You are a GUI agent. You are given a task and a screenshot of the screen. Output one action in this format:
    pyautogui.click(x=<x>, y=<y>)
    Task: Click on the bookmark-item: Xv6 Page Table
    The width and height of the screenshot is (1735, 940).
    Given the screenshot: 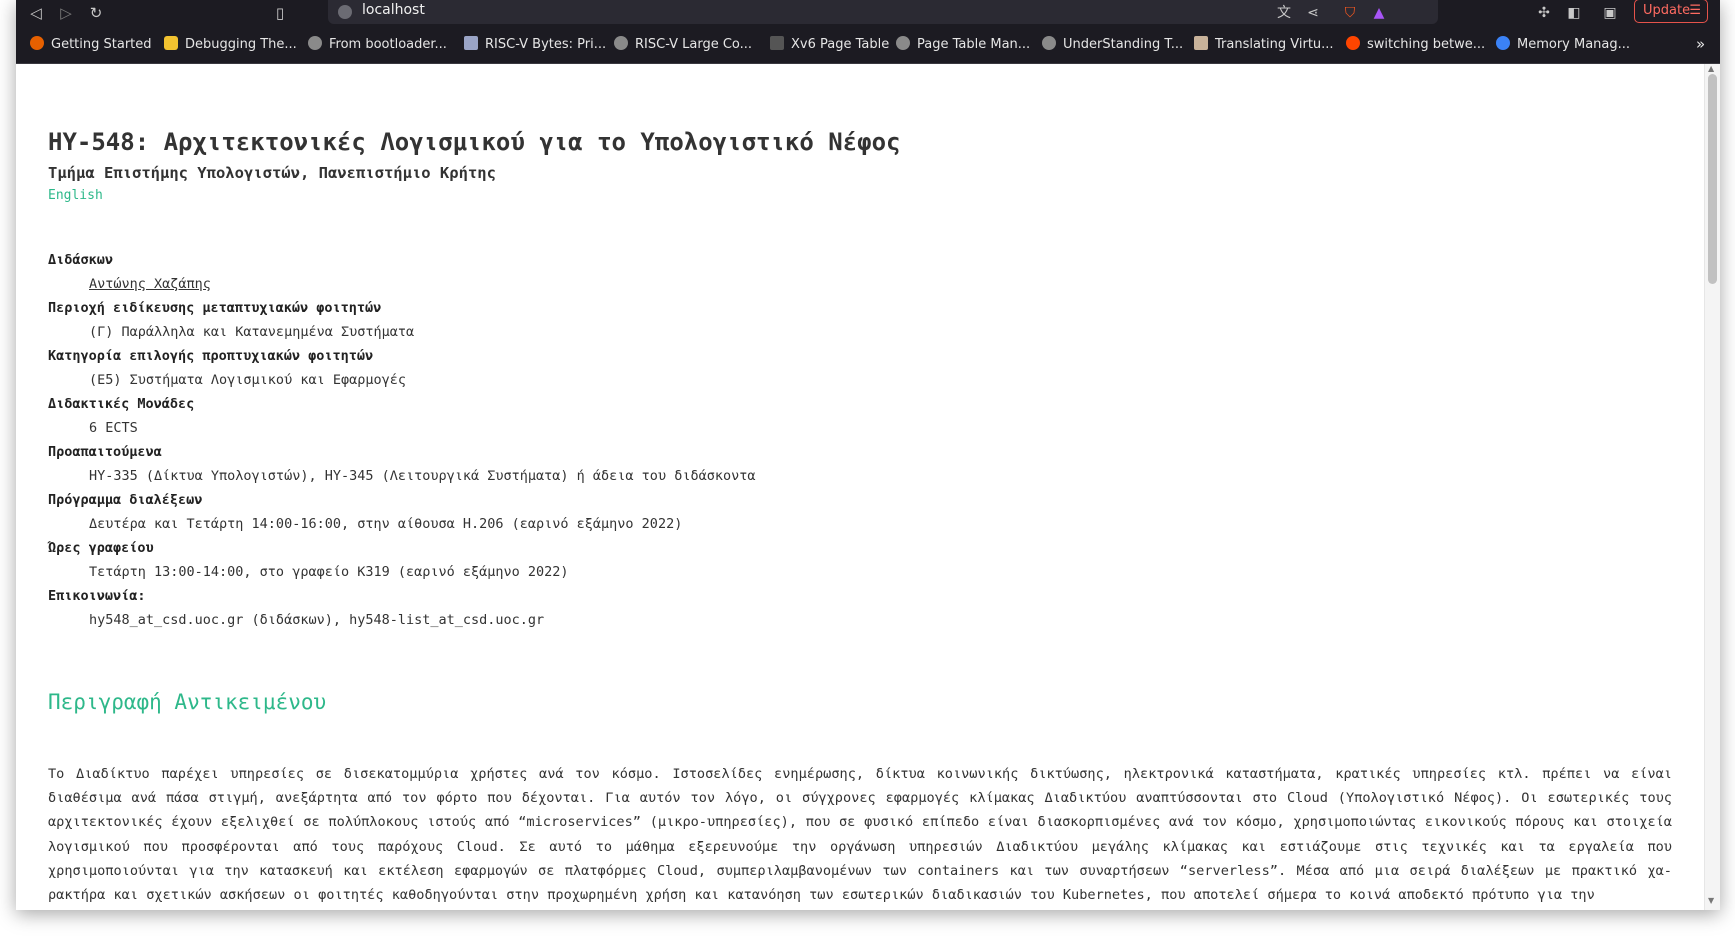 What is the action you would take?
    pyautogui.click(x=829, y=45)
    